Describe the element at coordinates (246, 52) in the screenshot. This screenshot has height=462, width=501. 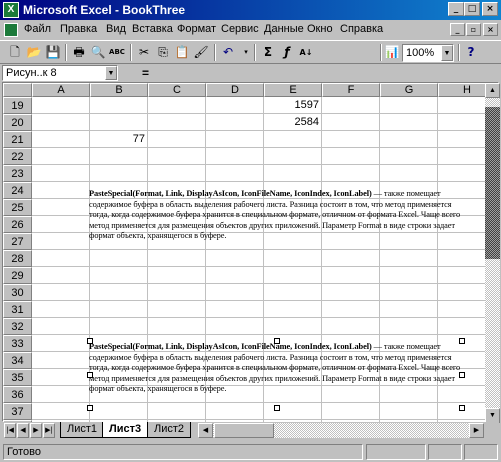
I see `undo-dropdown-icon: ▾` at that location.